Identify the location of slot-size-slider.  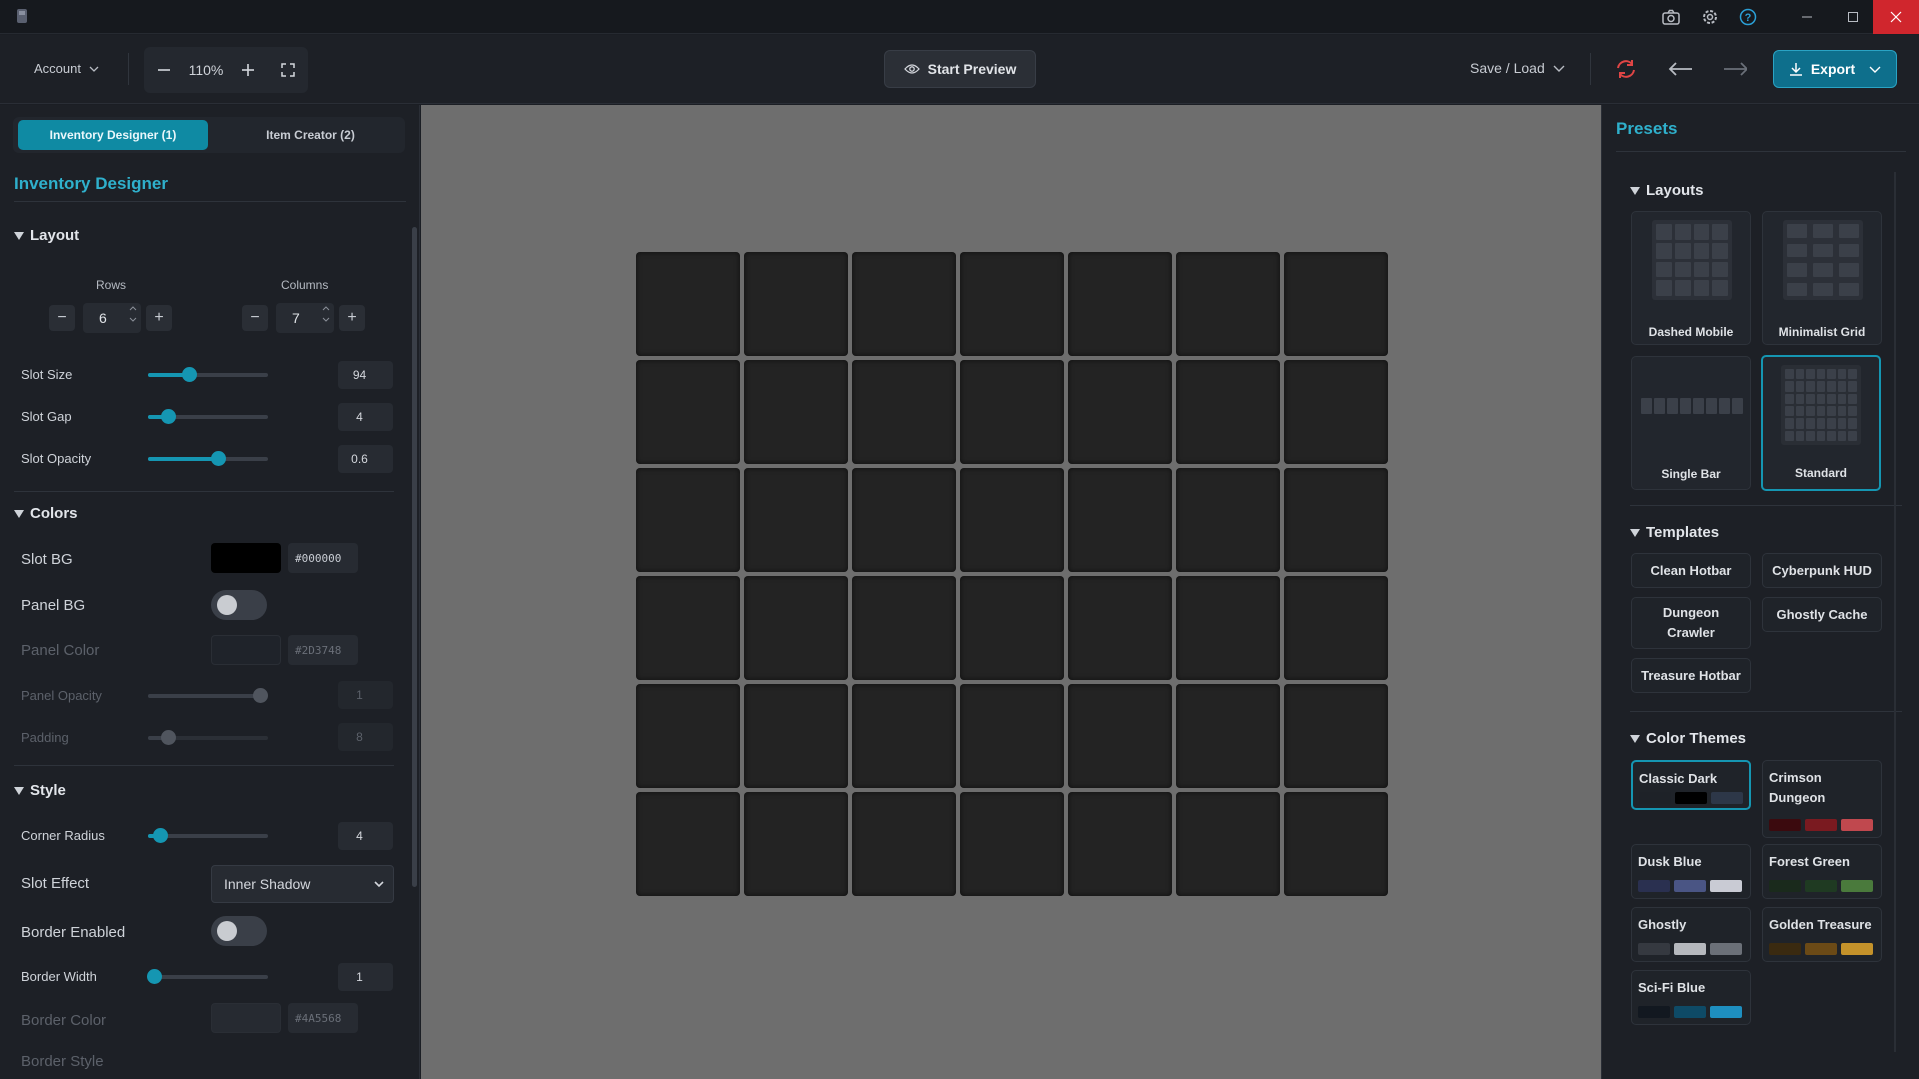
(208, 374).